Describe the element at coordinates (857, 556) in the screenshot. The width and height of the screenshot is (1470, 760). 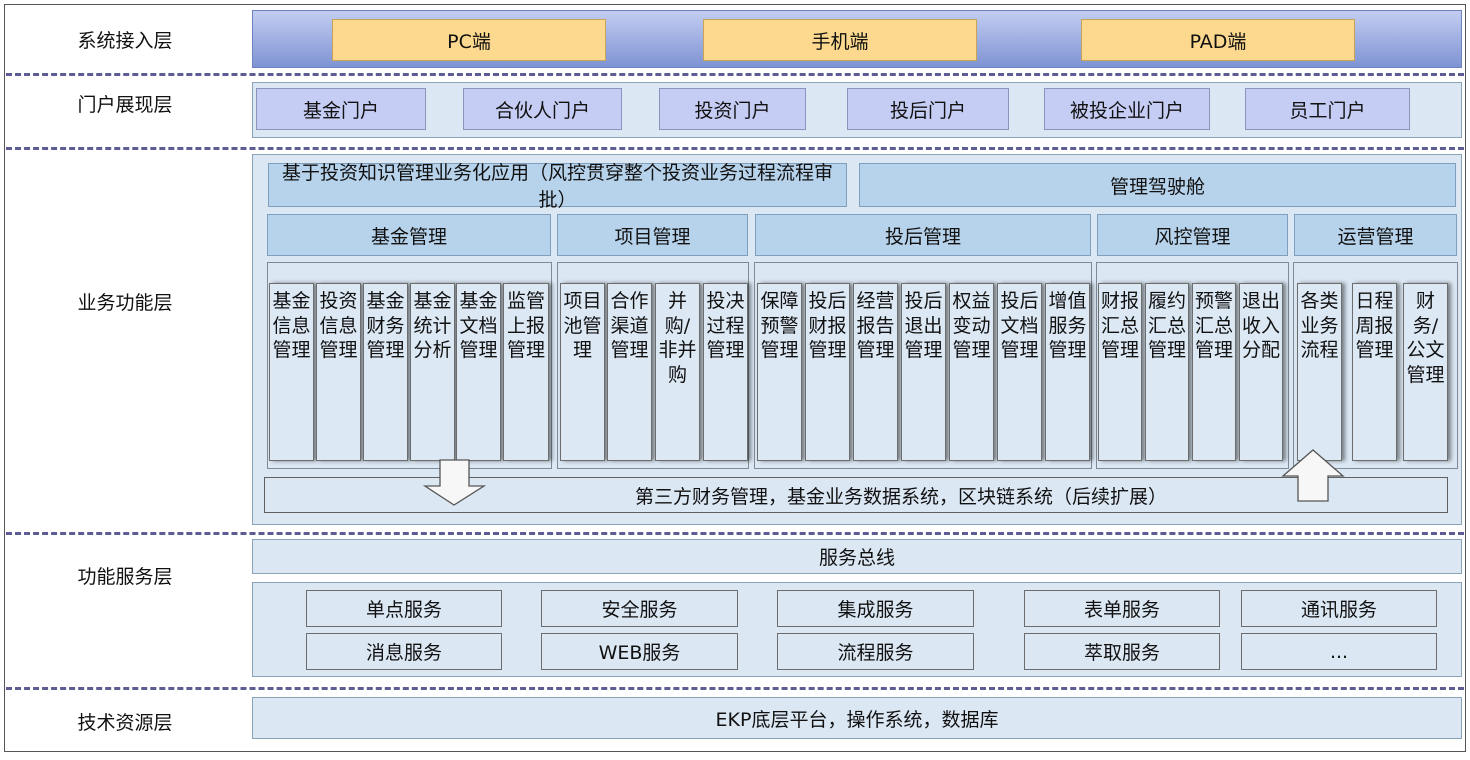
I see `service-bus: 服务总线` at that location.